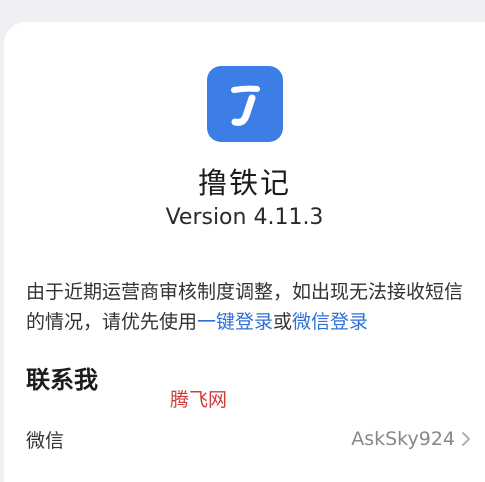 The height and width of the screenshot is (482, 485). I want to click on wechat-id: AskSky924, so click(403, 439).